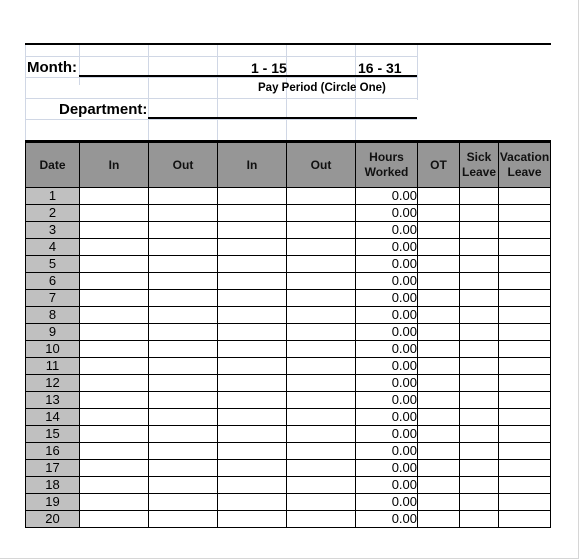  Describe the element at coordinates (282, 118) in the screenshot. I see `department-field` at that location.